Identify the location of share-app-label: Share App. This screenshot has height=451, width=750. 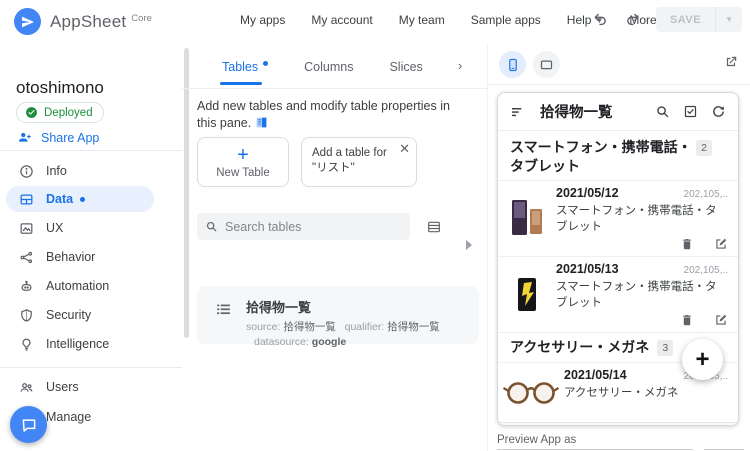
(70, 137).